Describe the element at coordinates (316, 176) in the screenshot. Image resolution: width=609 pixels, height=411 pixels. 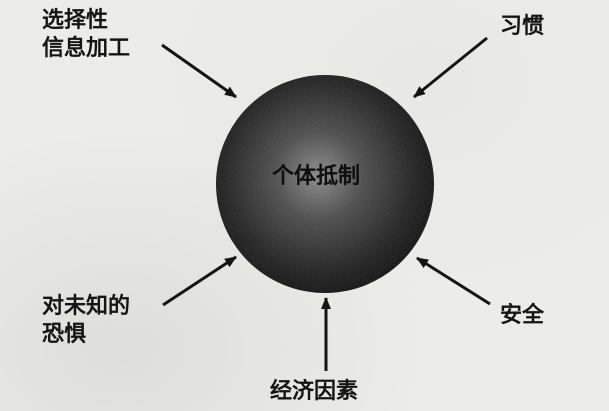
I see `center-label: 个体抵制` at that location.